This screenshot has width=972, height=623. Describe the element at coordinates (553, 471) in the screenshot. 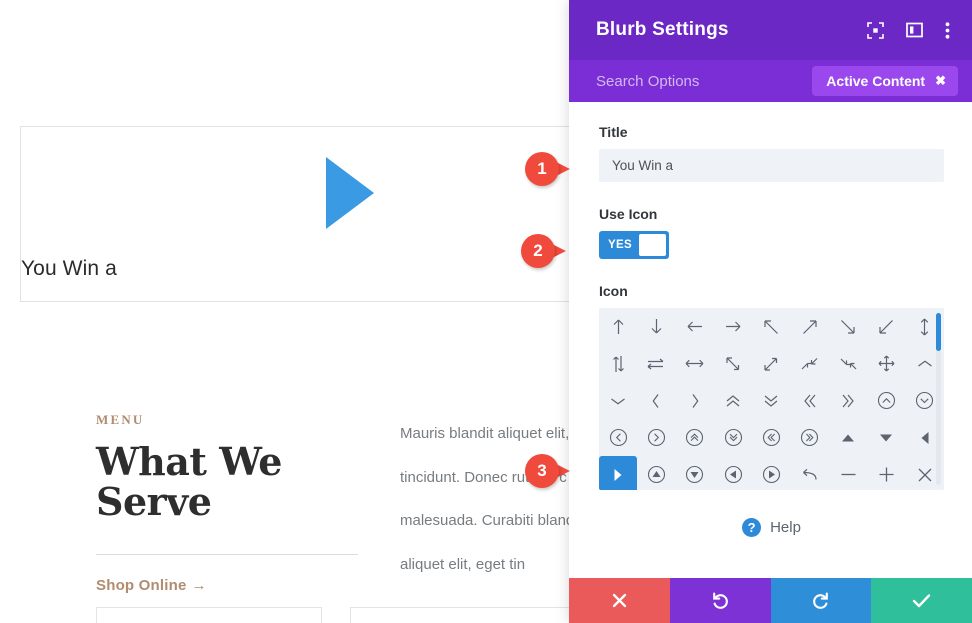

I see `callout-badge-3: 3` at that location.